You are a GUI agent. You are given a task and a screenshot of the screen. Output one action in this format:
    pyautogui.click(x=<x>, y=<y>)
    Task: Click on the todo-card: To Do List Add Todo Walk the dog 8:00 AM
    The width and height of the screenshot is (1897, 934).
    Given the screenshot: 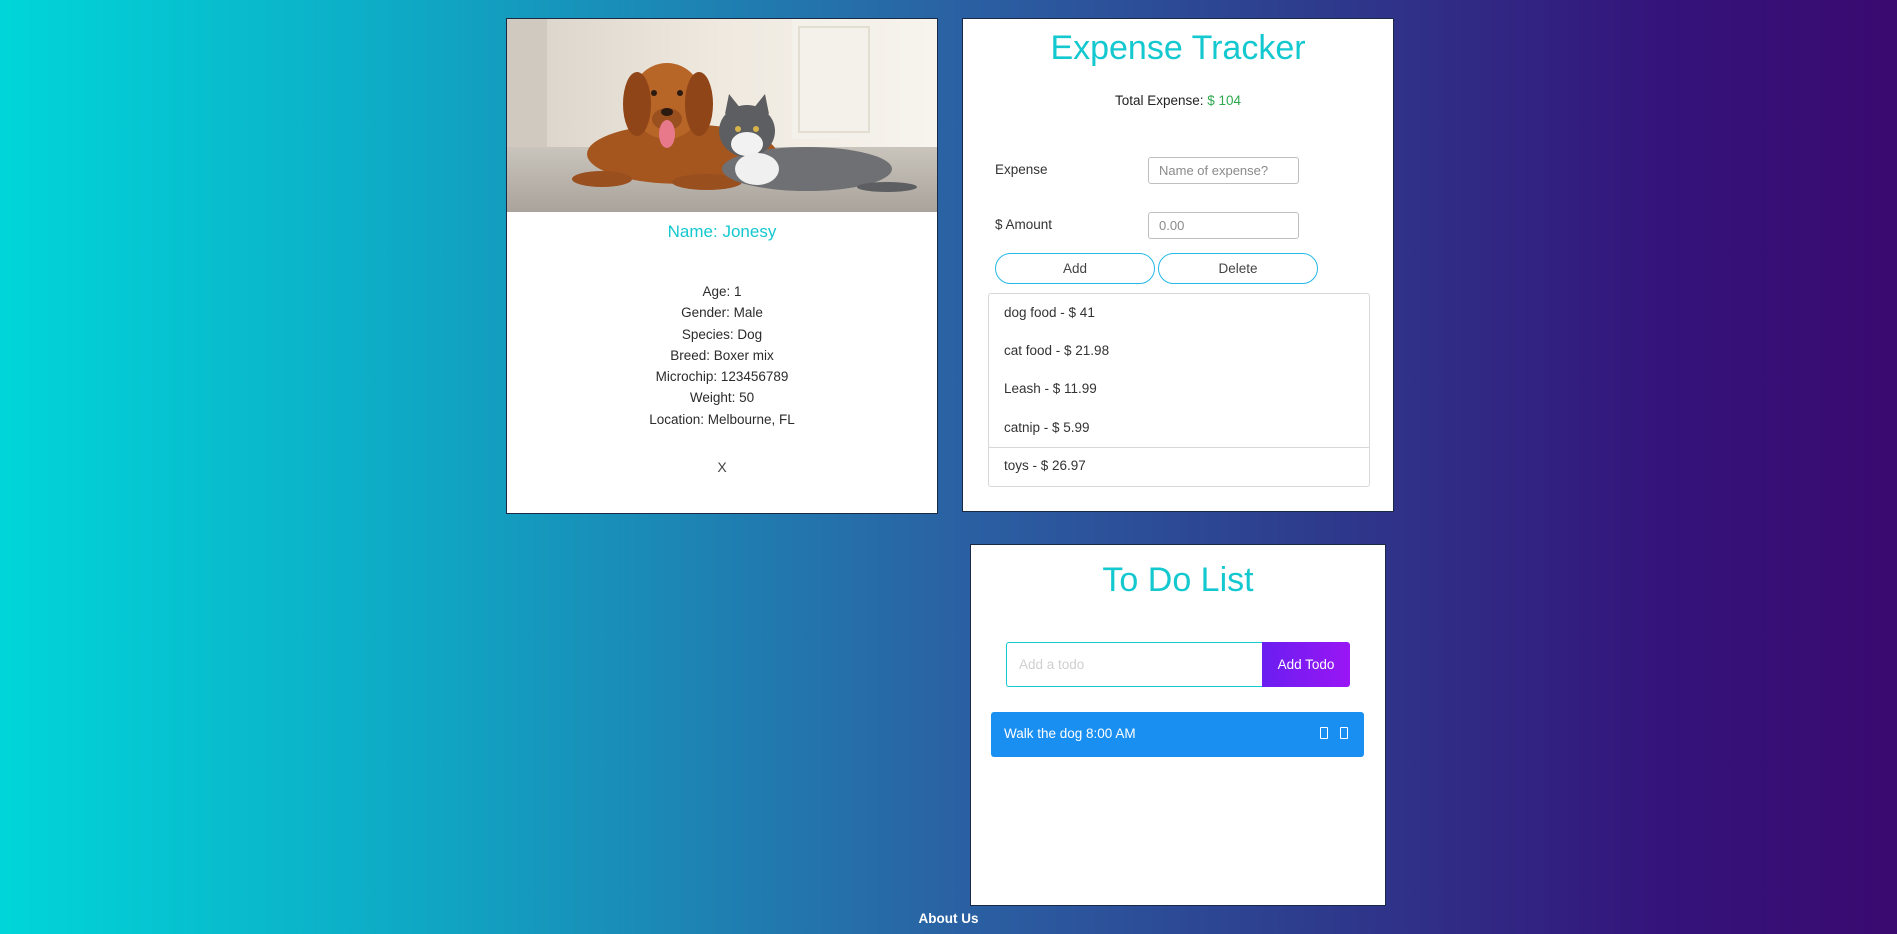 What is the action you would take?
    pyautogui.click(x=1178, y=725)
    